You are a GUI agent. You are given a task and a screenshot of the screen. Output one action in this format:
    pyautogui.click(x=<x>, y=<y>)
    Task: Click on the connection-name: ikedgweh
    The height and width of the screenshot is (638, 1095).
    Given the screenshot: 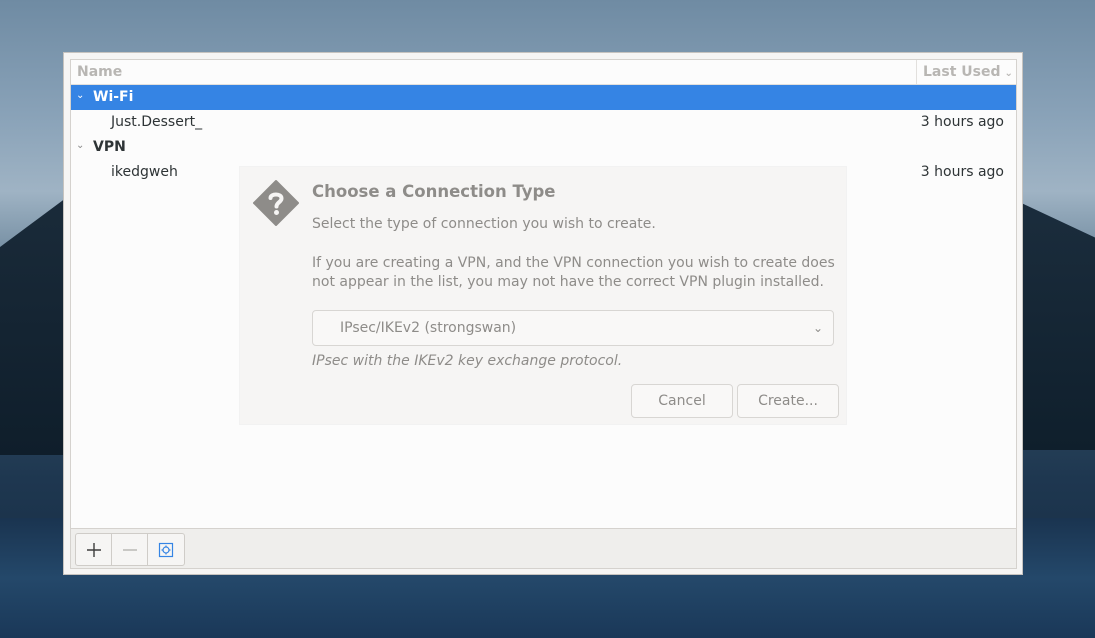 What is the action you would take?
    pyautogui.click(x=144, y=172)
    